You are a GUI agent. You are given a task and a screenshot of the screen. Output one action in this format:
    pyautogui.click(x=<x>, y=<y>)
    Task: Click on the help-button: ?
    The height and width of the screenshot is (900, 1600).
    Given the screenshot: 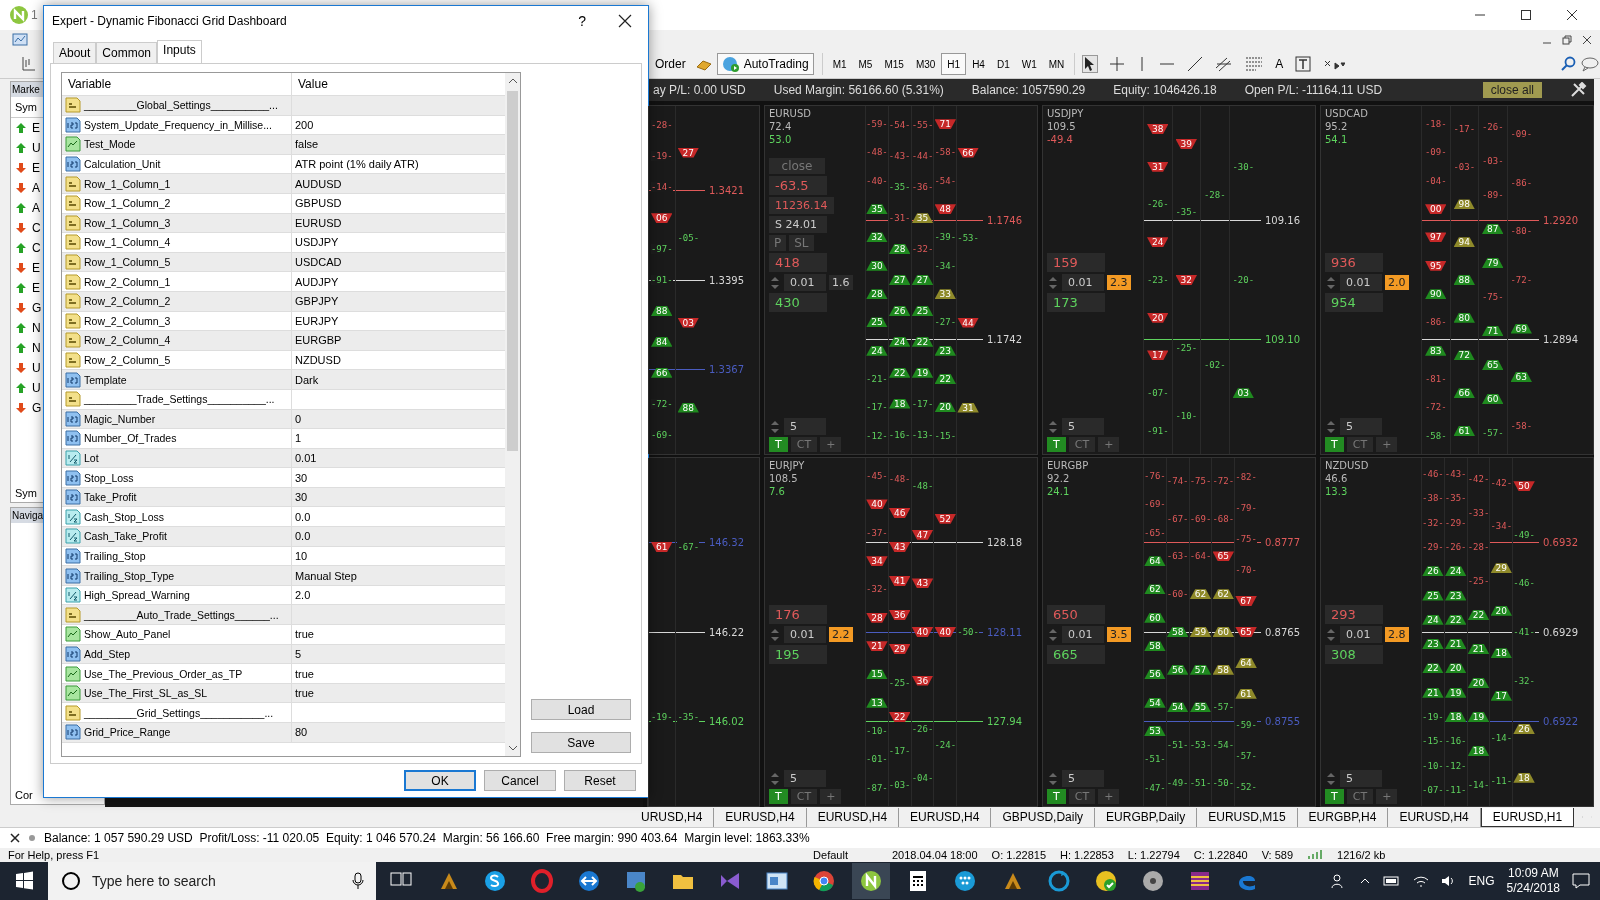 What is the action you would take?
    pyautogui.click(x=582, y=21)
    